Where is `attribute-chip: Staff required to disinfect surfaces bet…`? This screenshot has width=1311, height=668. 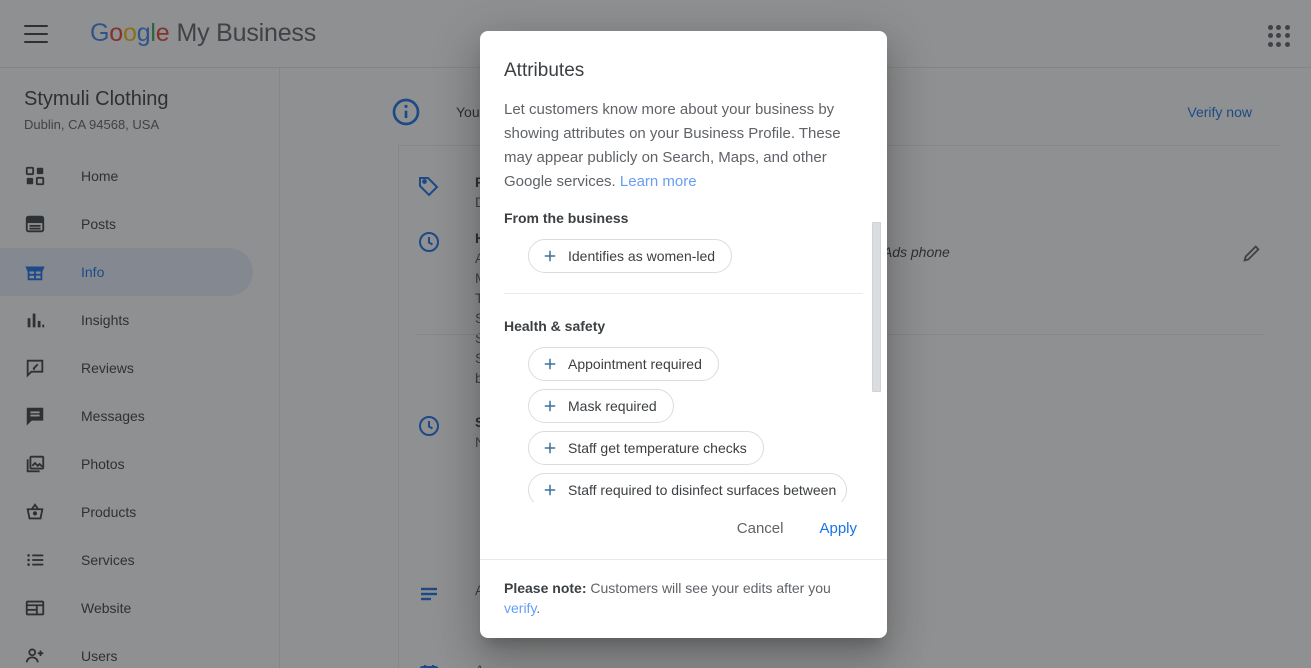
attribute-chip: Staff required to disinfect surfaces bet… is located at coordinates (688, 487).